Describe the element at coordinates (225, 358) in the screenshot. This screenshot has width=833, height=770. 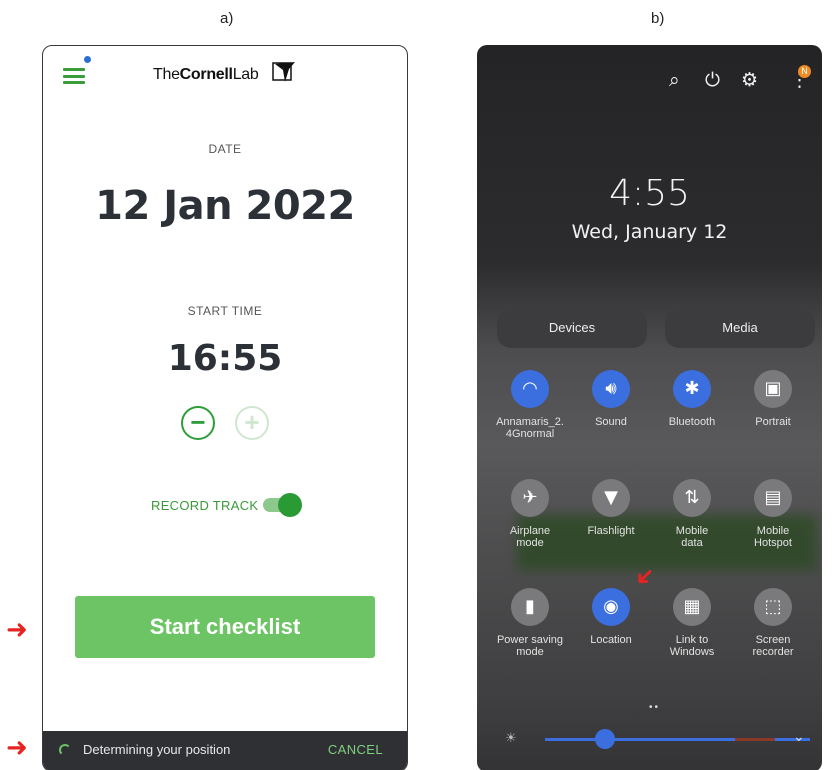
I see `start-time-value: 16:55` at that location.